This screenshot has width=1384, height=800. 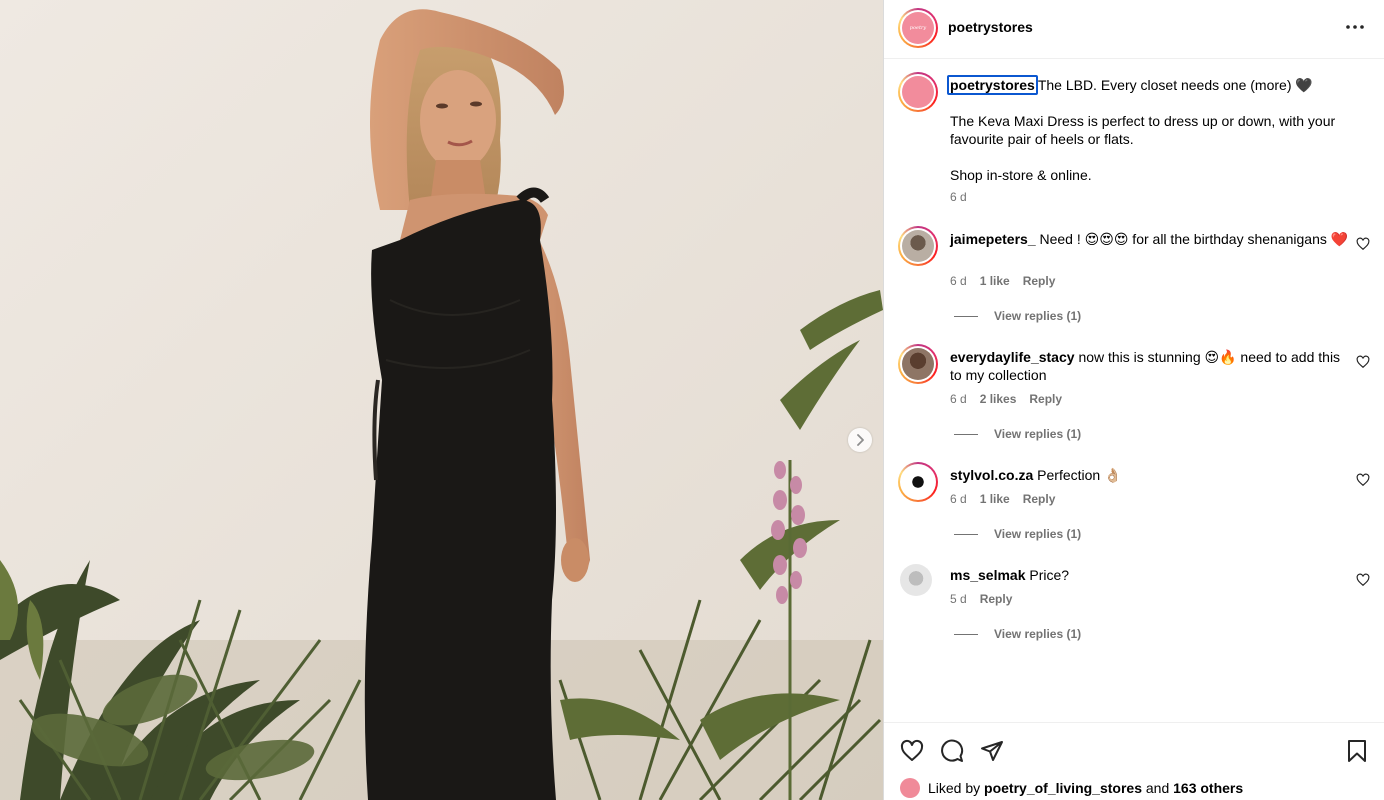 I want to click on comment-username: everydaylife_stacy, so click(x=1012, y=357).